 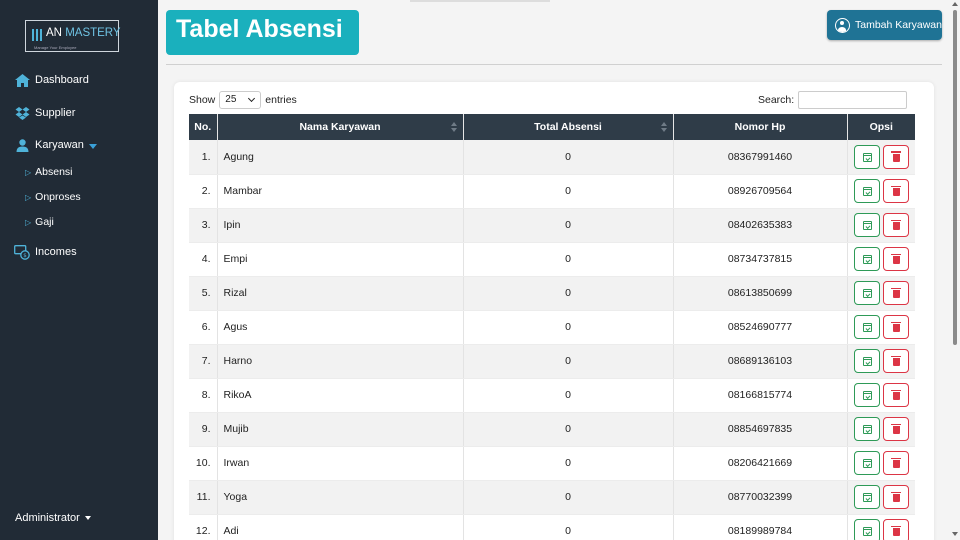 I want to click on user-menu: Administrator, so click(x=53, y=518).